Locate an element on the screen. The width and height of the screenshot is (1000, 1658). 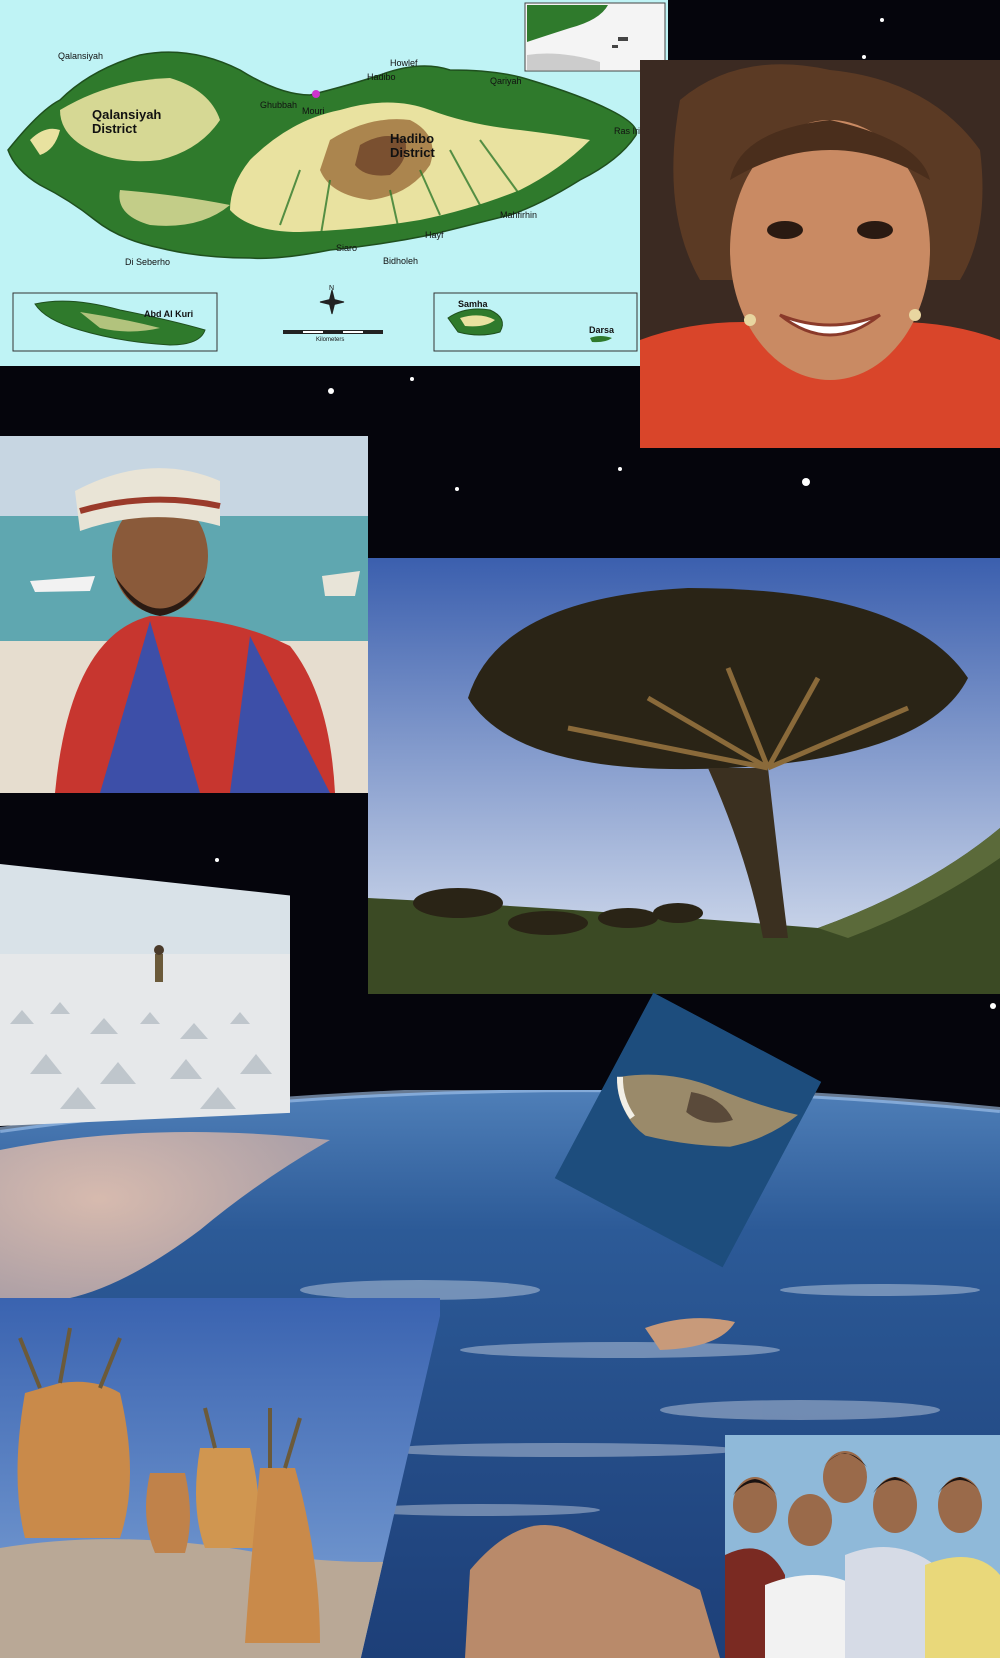
map-label-qalansiyah-district: Qalansiyah District is located at coordinates (127, 121).